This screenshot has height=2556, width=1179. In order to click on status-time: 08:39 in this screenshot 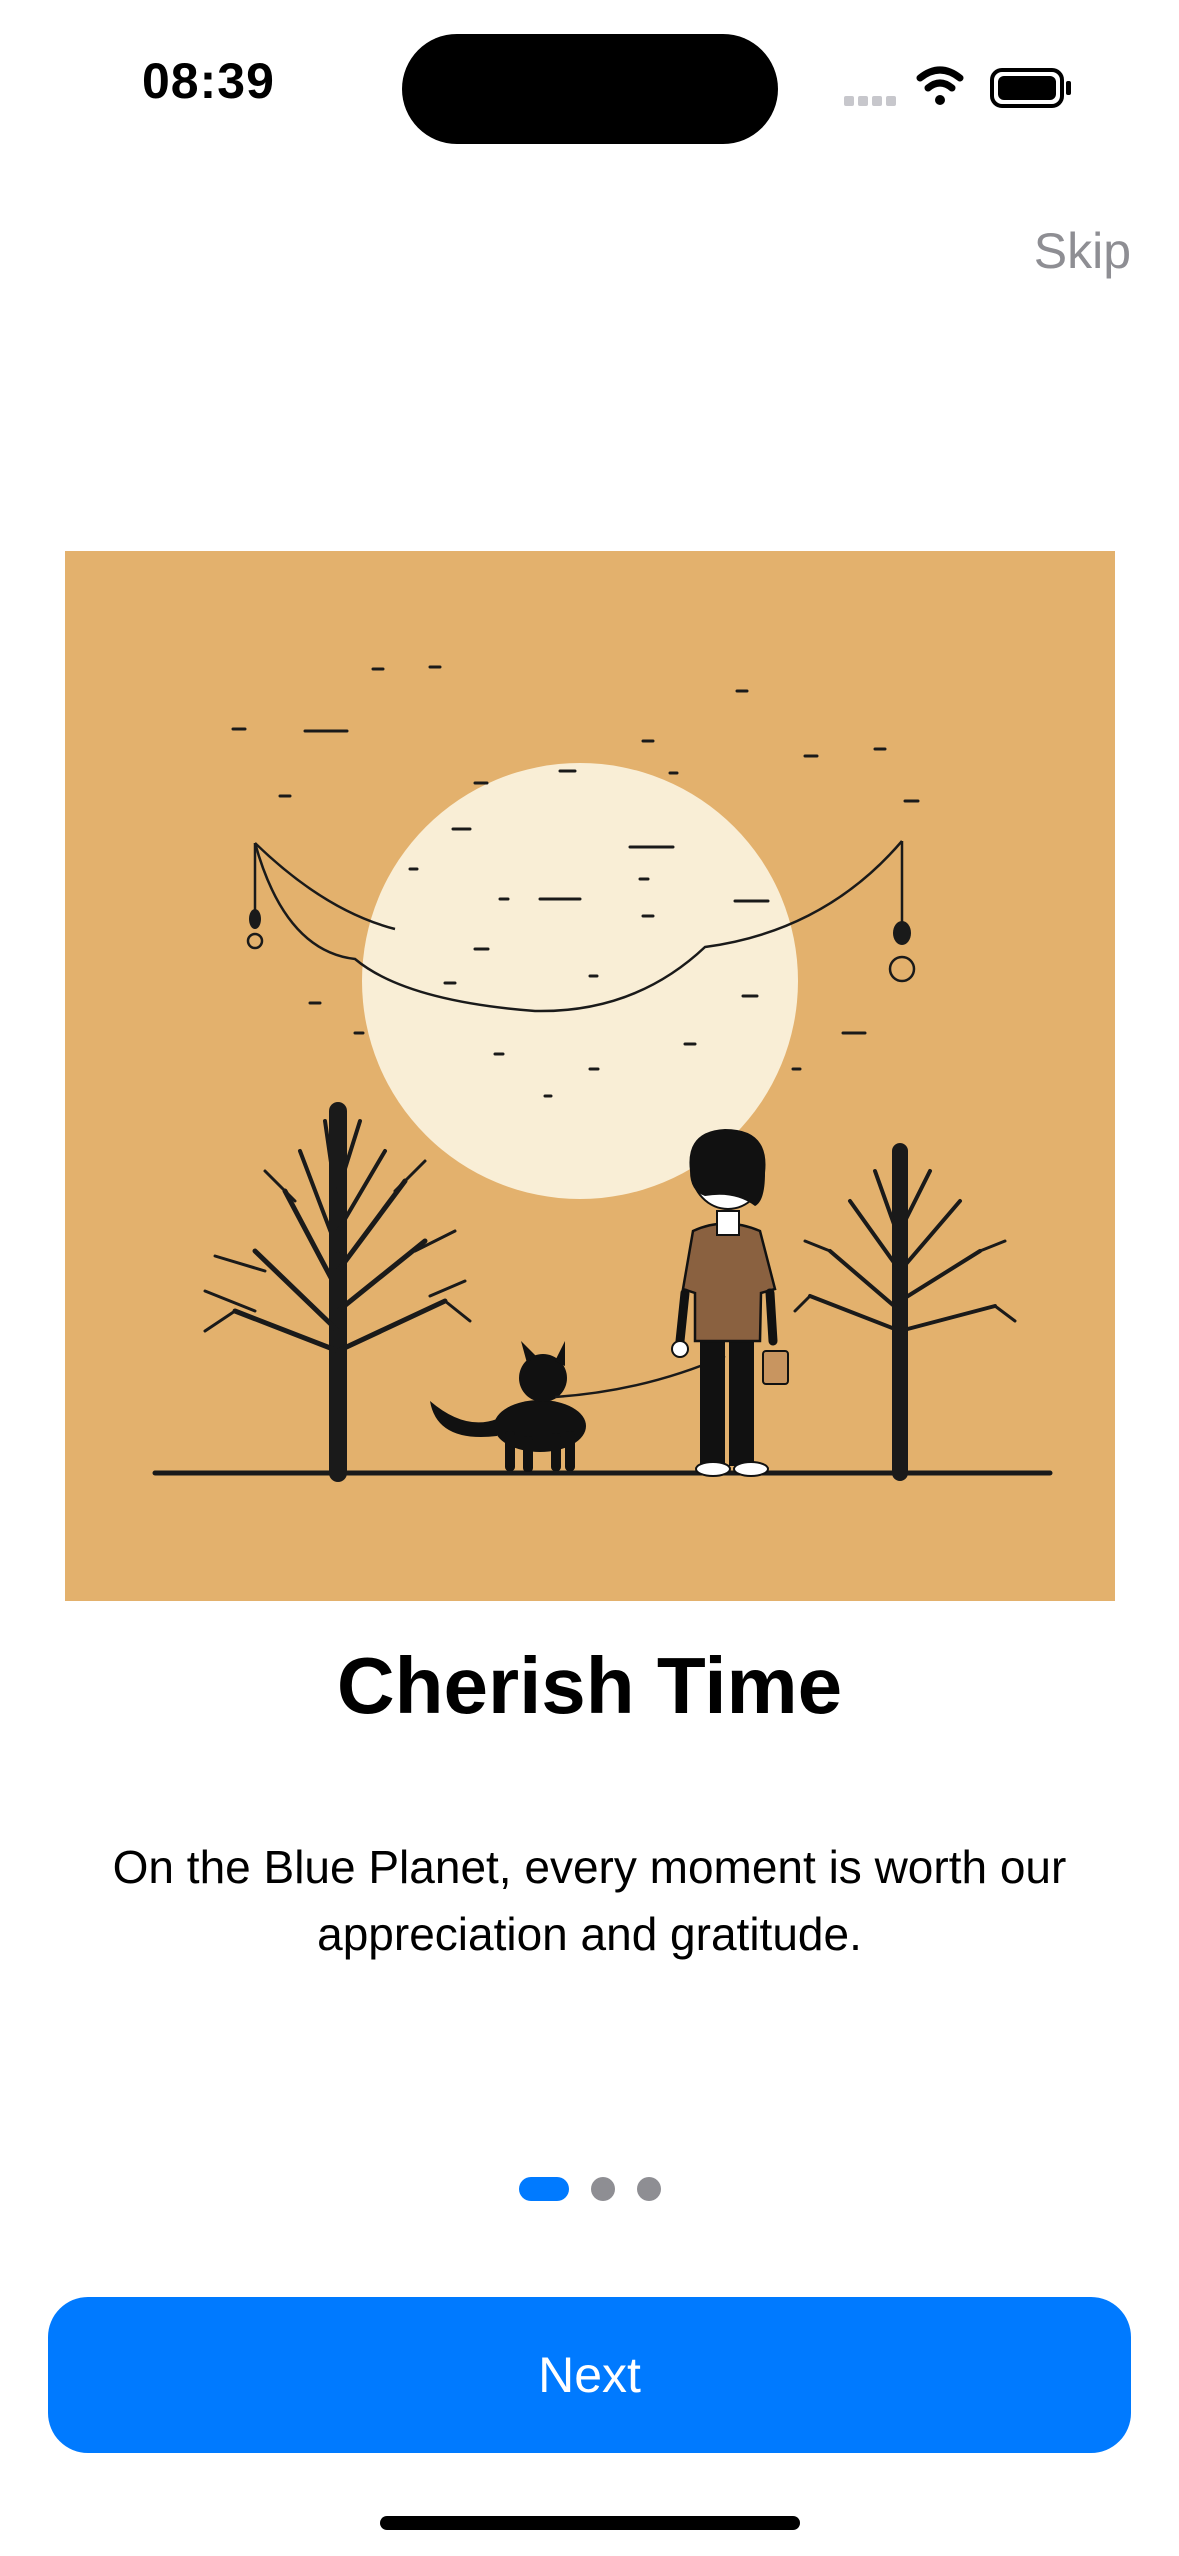, I will do `click(208, 81)`.